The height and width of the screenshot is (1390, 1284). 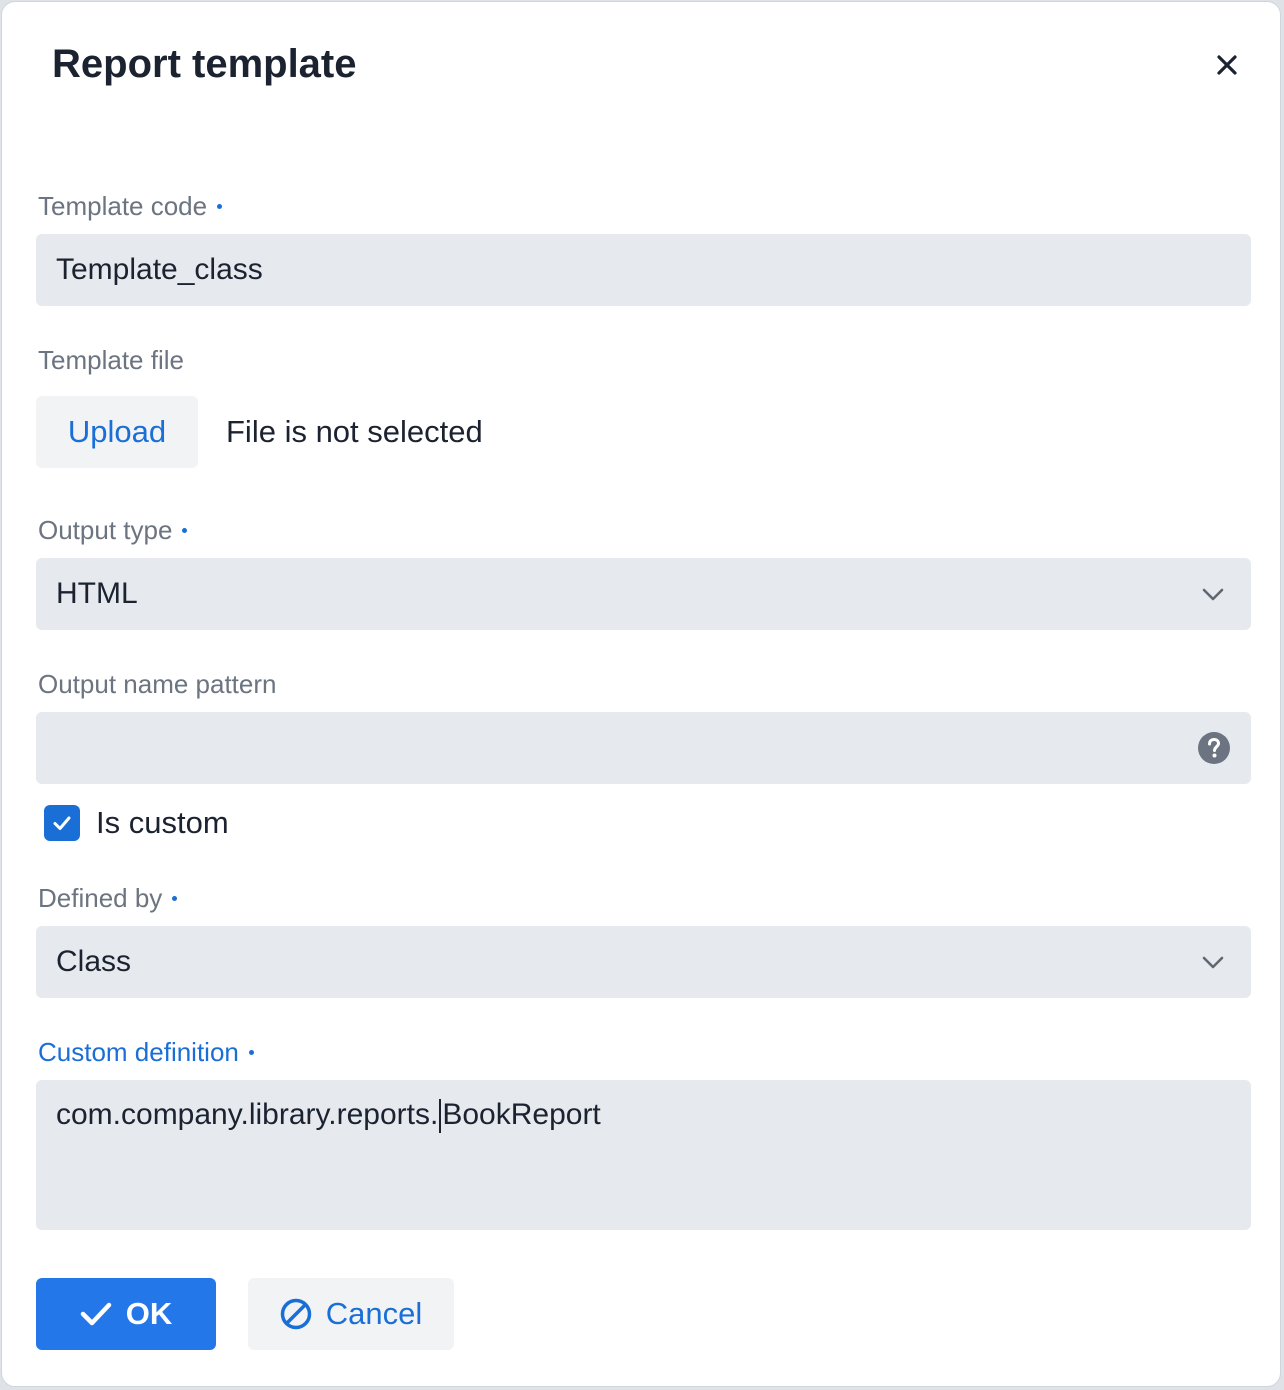 What do you see at coordinates (354, 431) in the screenshot?
I see `file-status-text: File is not selected` at bounding box center [354, 431].